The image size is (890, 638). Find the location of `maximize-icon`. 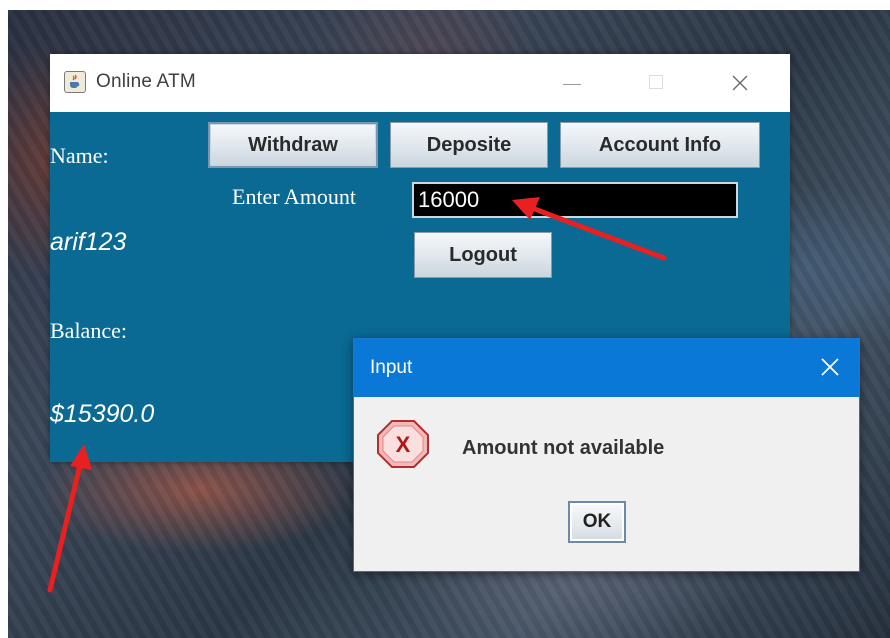

maximize-icon is located at coordinates (656, 83).